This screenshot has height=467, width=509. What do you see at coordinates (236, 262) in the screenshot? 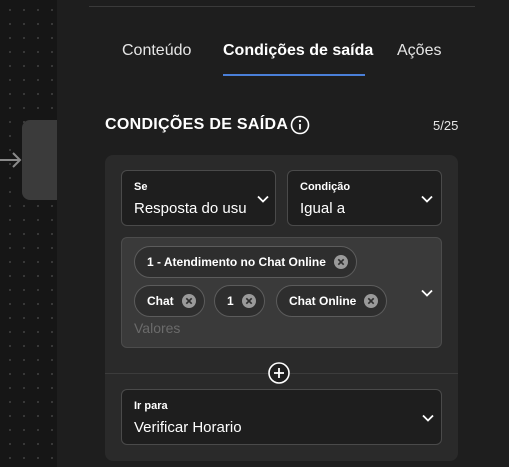
I see `value-chip-label: 1 - Atendimento no Chat Online` at bounding box center [236, 262].